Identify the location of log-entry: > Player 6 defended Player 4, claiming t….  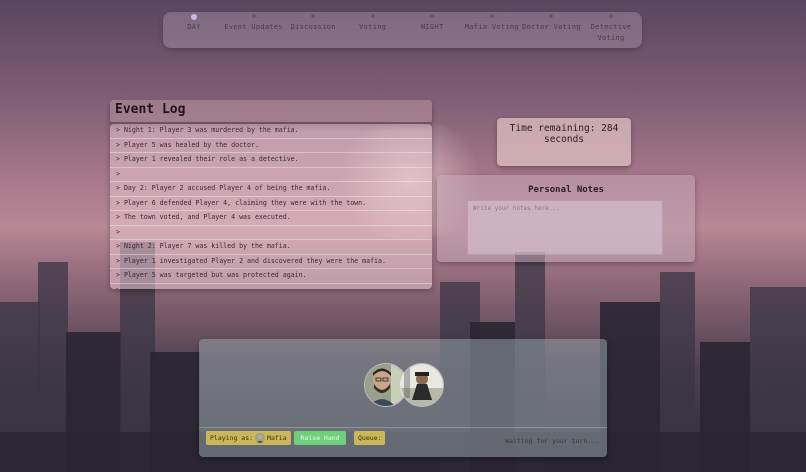
(271, 204).